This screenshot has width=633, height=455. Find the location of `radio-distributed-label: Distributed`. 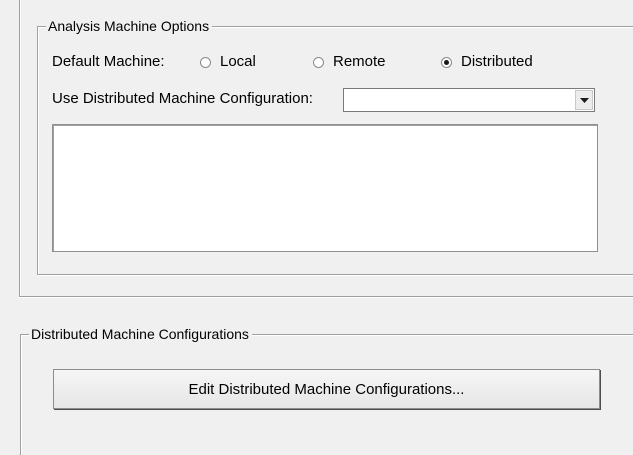

radio-distributed-label: Distributed is located at coordinates (497, 62).